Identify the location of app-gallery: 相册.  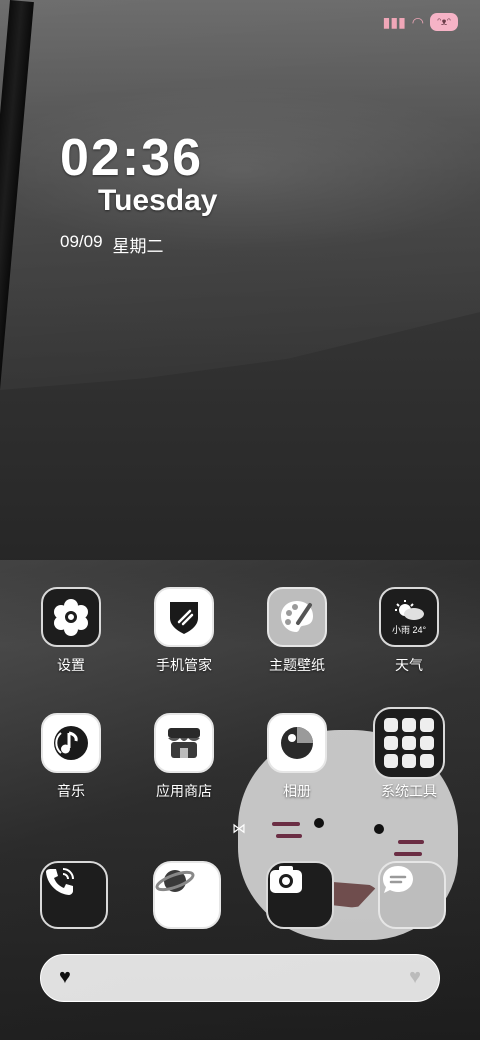
(297, 757).